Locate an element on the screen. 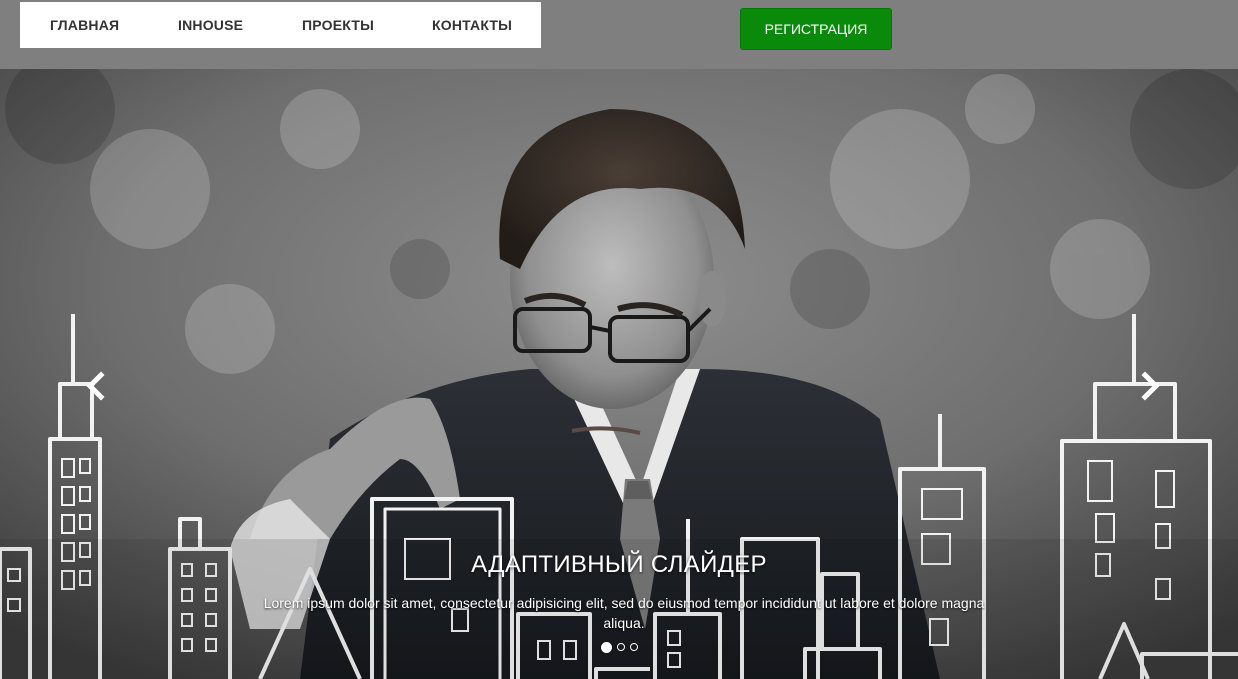 The width and height of the screenshot is (1238, 679). main-nav: ГЛАВНАЯ INHOUSE ПРОЕКТЫ КОНТАКТЫ is located at coordinates (280, 25).